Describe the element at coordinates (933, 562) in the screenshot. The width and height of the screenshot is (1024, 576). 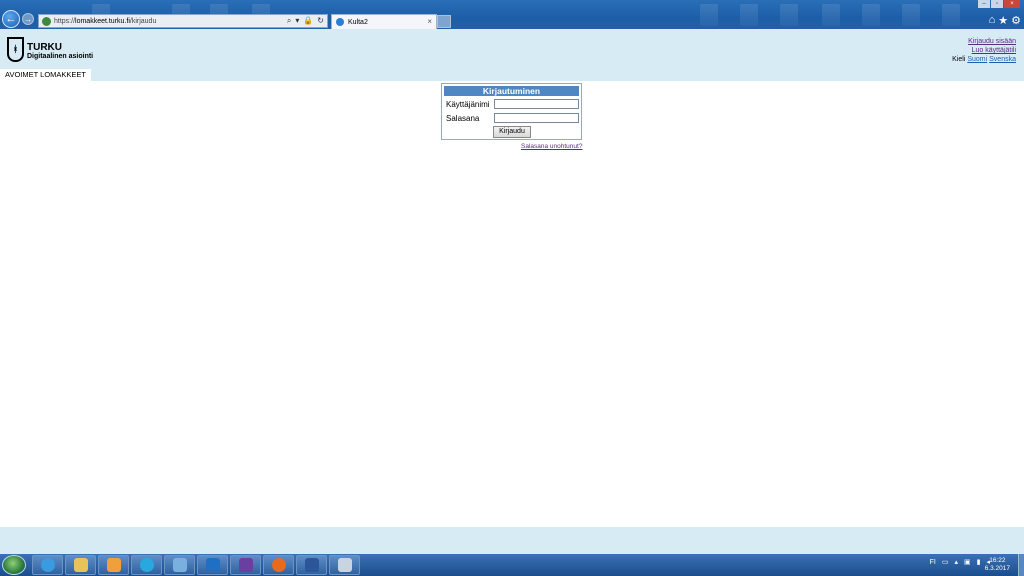
I see `input-language: FI` at that location.